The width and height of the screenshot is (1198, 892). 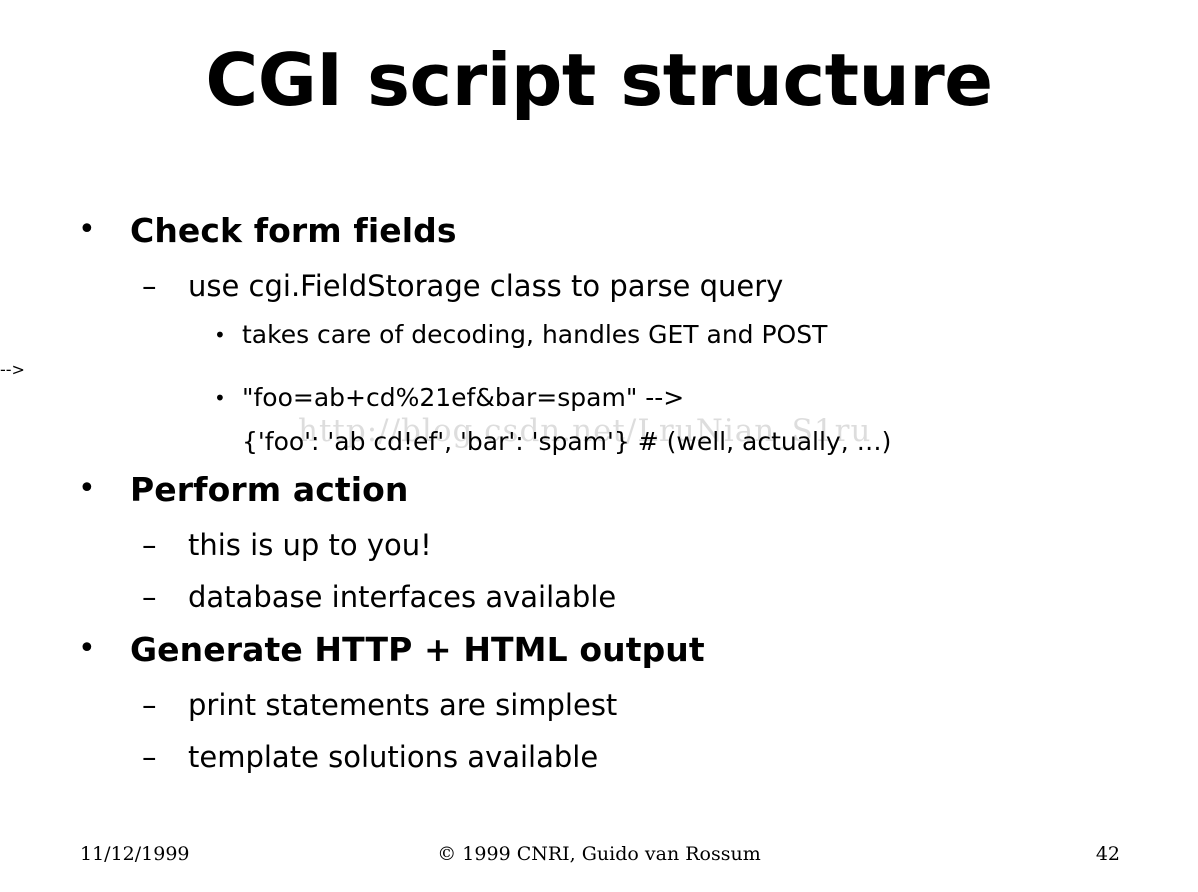 What do you see at coordinates (599, 854) in the screenshot?
I see `footer-copyright: © 1999 CNRI, Guido van Rossum` at bounding box center [599, 854].